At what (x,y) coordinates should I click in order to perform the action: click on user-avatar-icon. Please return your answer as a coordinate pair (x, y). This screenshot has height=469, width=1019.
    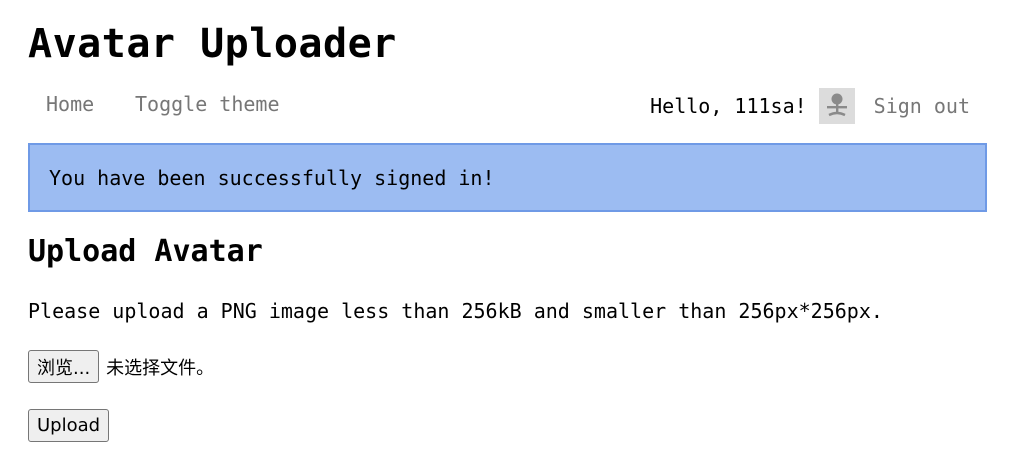
    Looking at the image, I should click on (836, 106).